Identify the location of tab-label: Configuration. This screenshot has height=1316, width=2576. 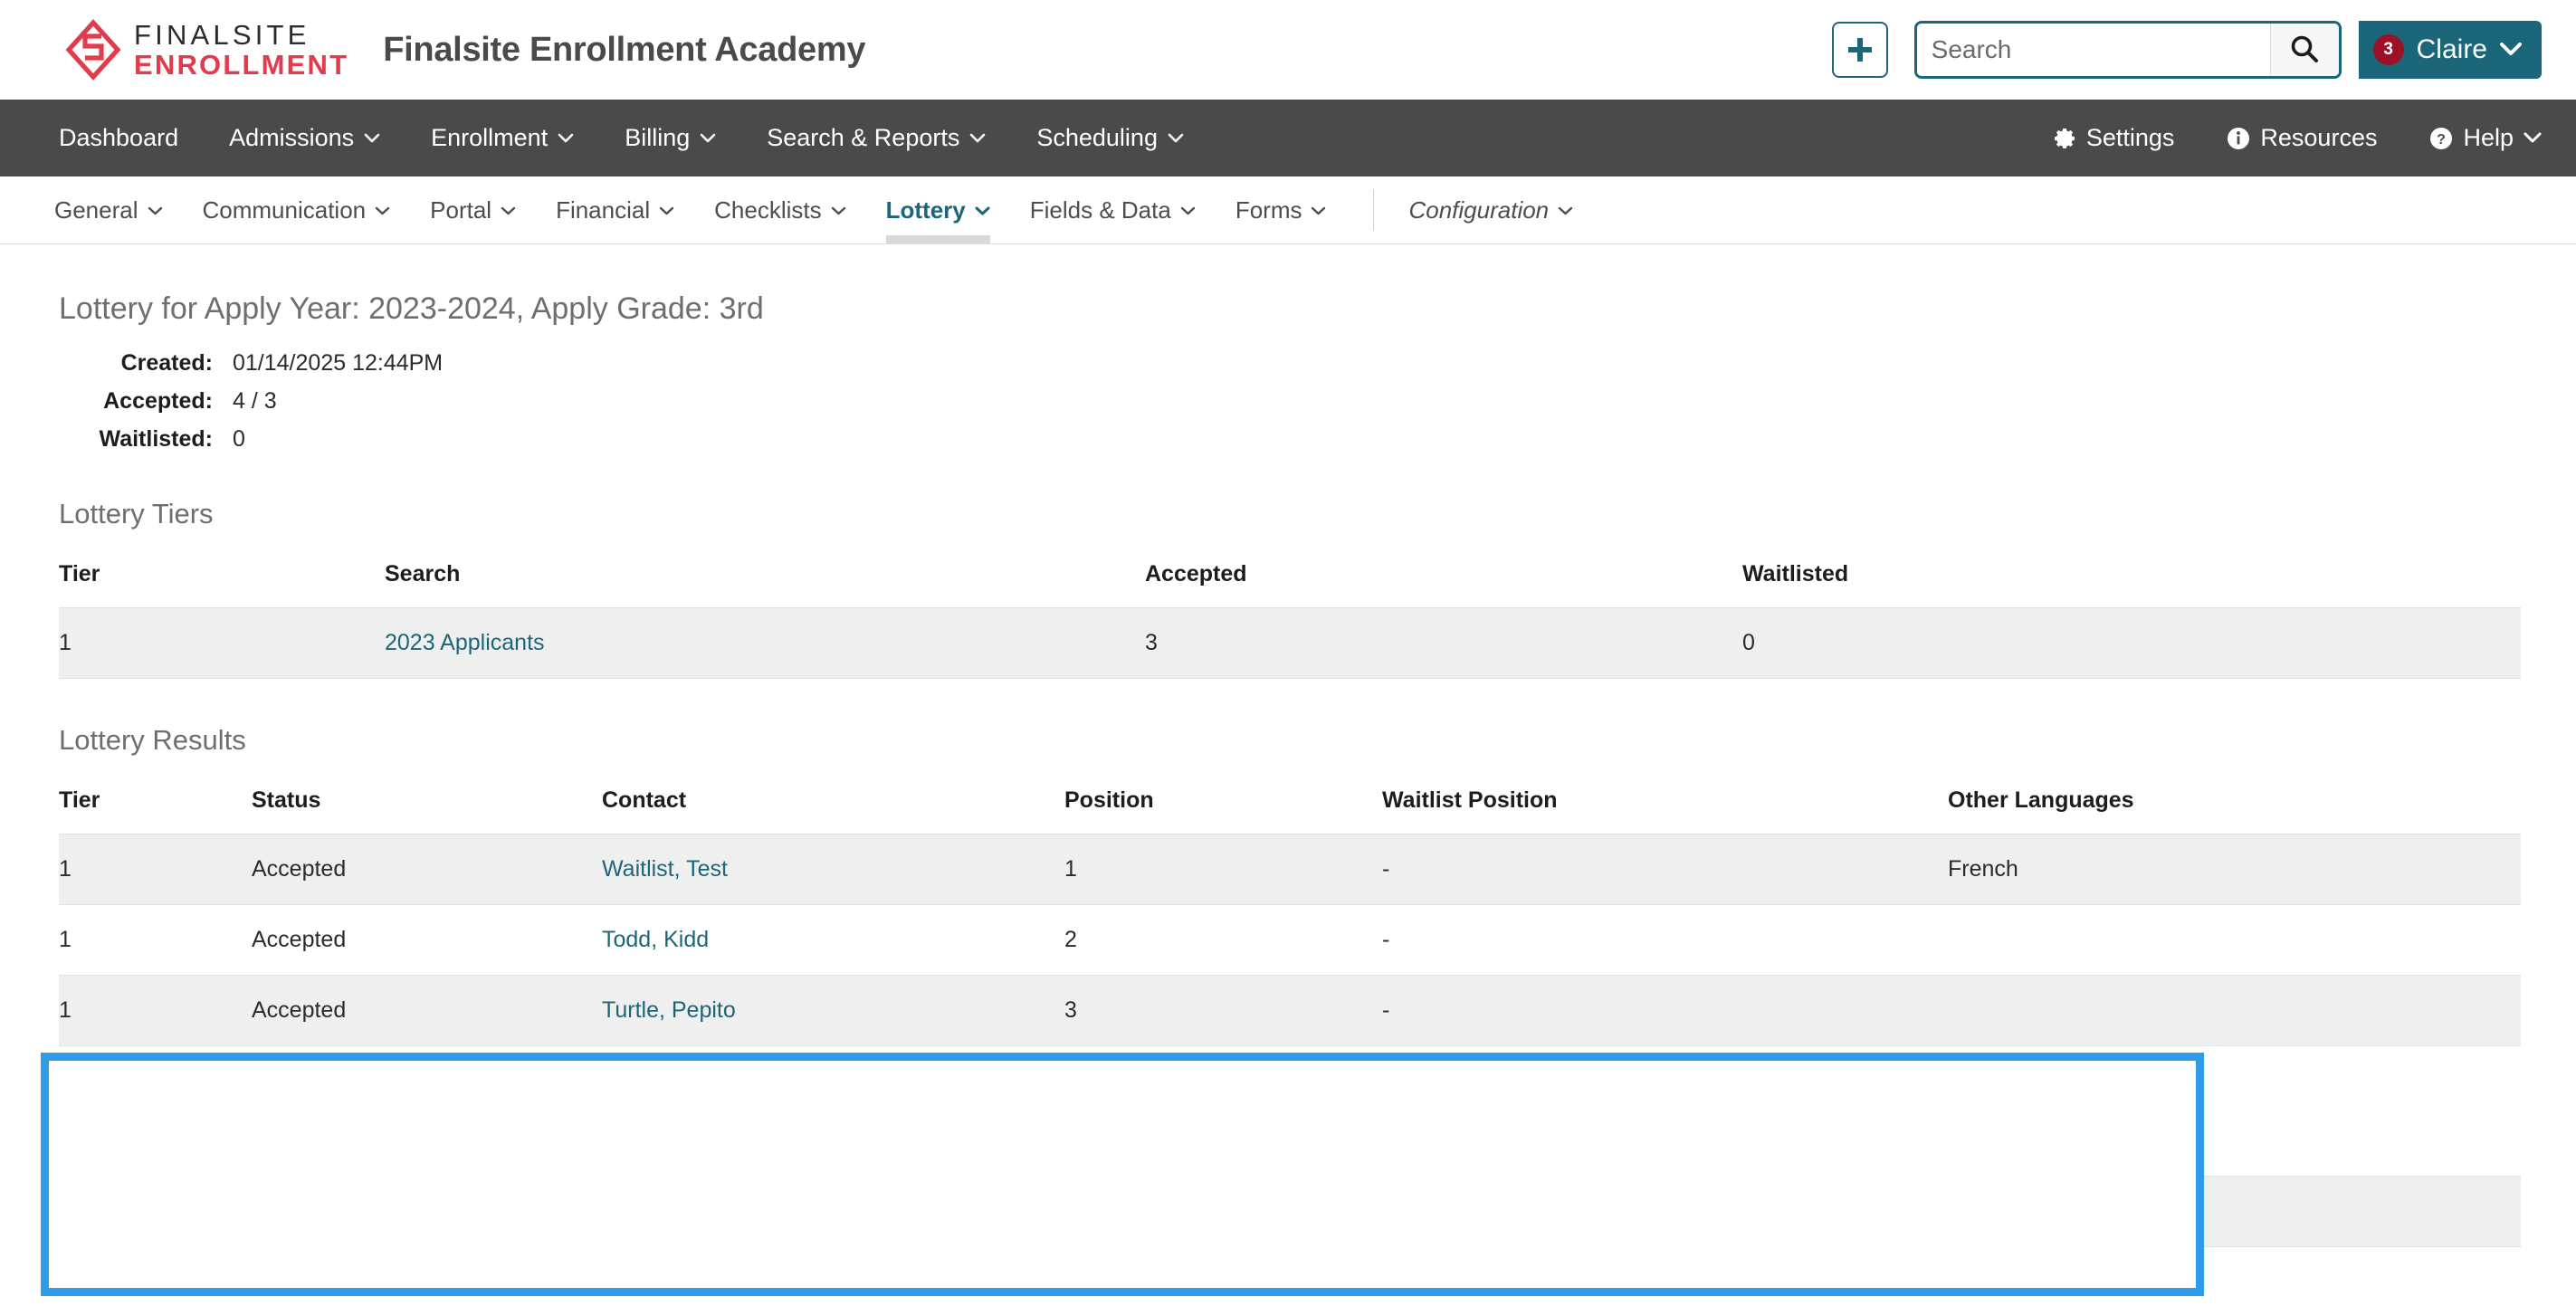
(1479, 209).